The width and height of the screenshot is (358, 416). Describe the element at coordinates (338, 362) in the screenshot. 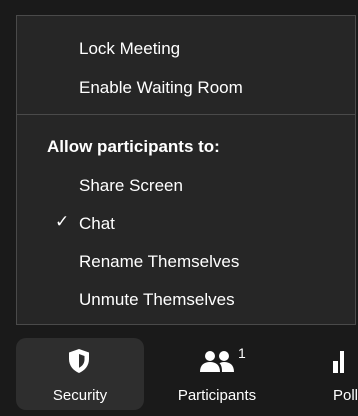

I see `bar-chart-icon` at that location.